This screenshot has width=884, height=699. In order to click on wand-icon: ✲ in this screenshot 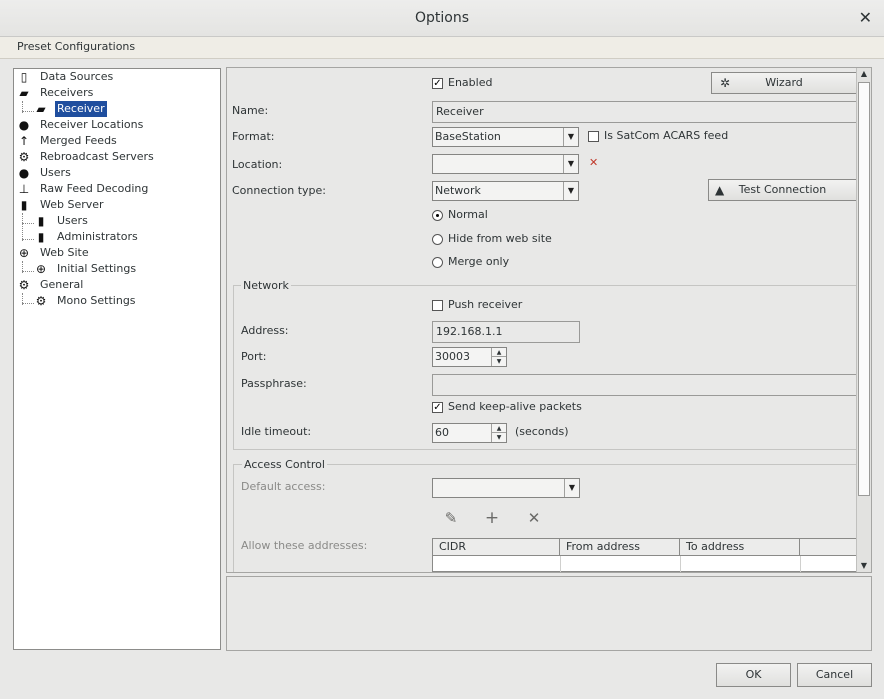, I will do `click(725, 83)`.